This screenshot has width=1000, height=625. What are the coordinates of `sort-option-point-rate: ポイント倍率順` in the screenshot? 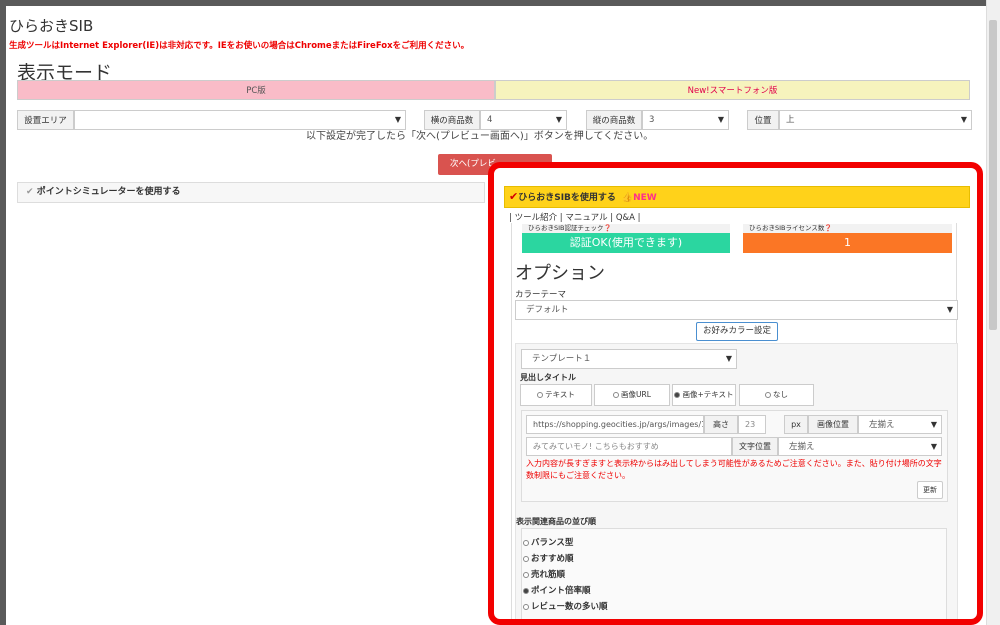 It's located at (557, 590).